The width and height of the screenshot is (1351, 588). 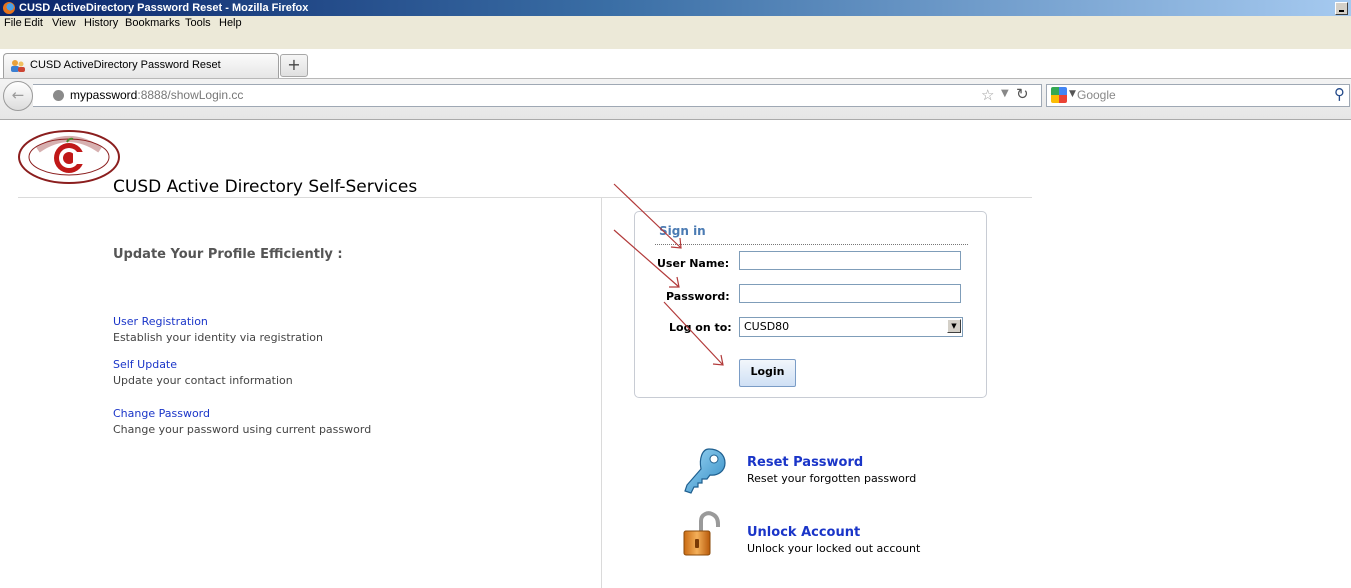 I want to click on column-divider, so click(x=601, y=392).